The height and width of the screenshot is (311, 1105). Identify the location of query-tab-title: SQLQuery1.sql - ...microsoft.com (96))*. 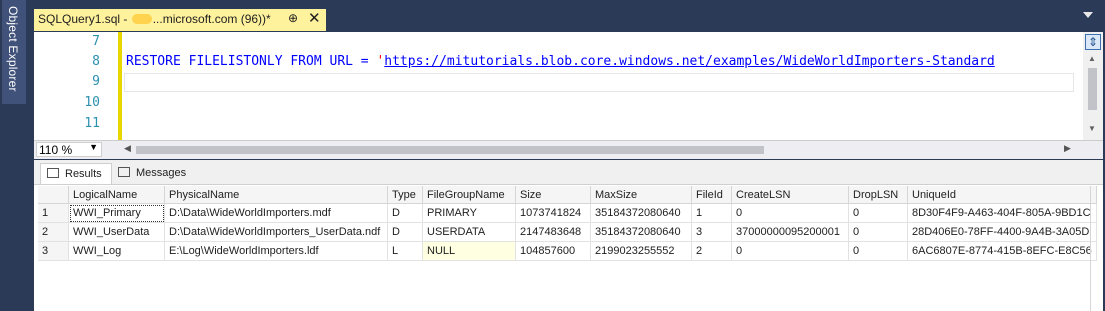
(154, 19).